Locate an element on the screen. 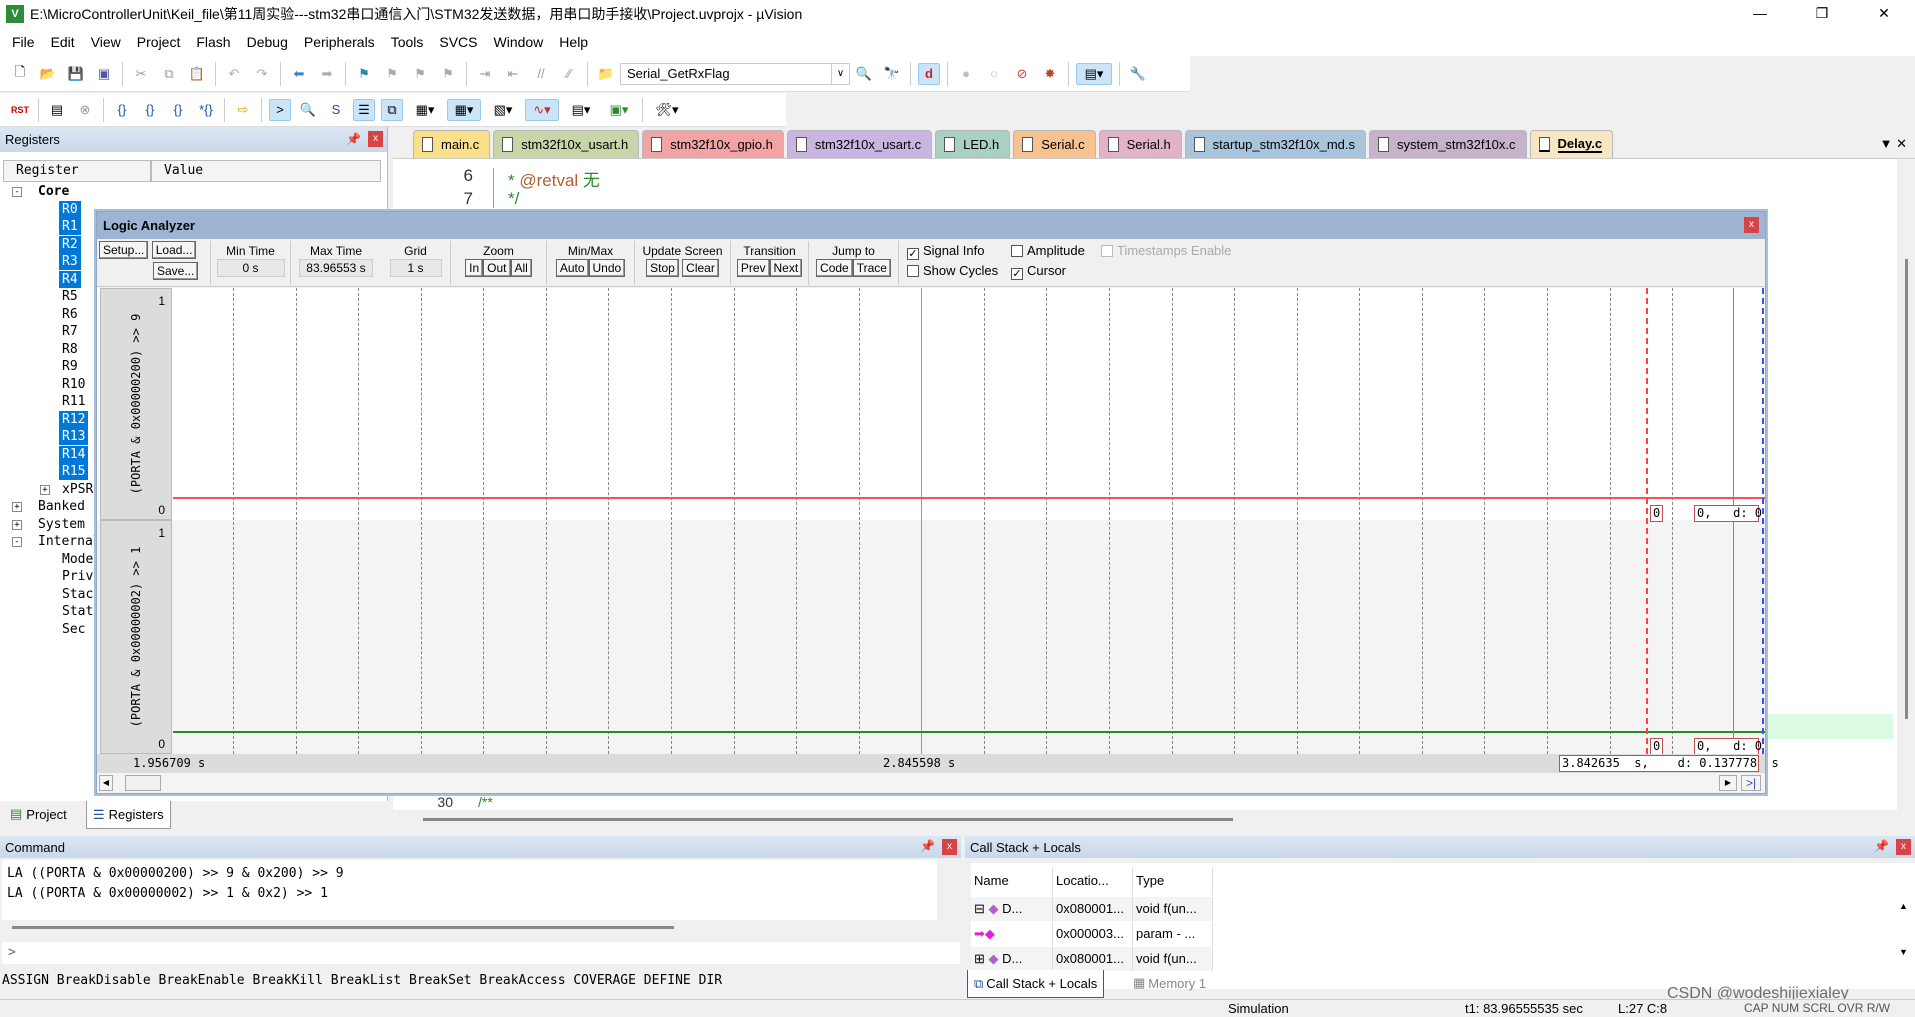  chevron-down-icon: ∨ is located at coordinates (840, 73).